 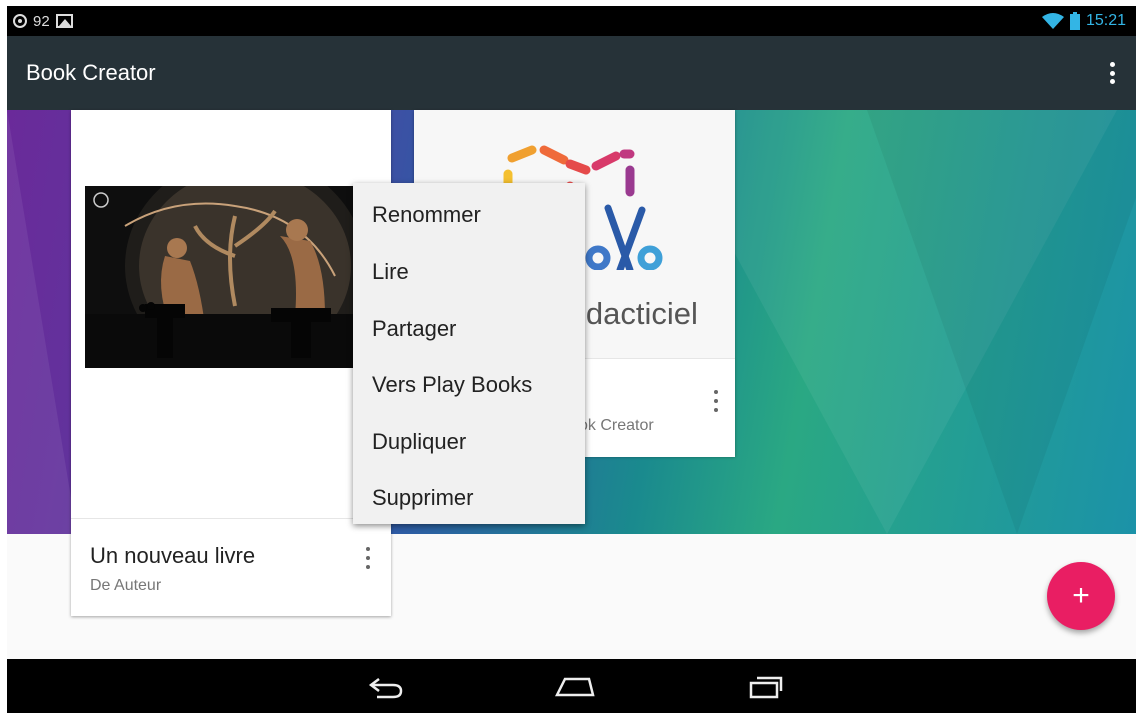 What do you see at coordinates (575, 686) in the screenshot?
I see `home-icon` at bounding box center [575, 686].